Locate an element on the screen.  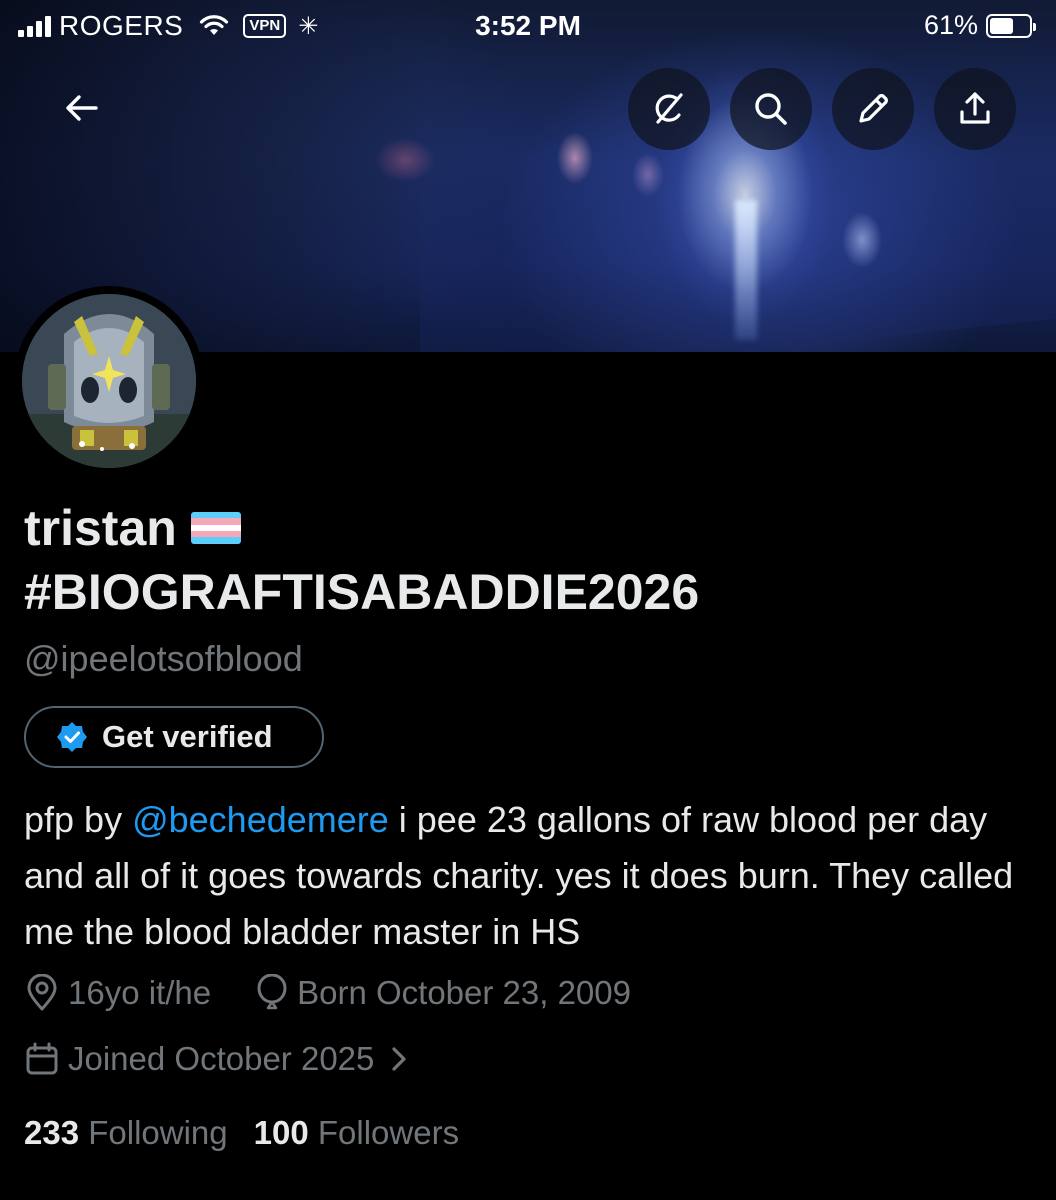
get-verified-button: Get verified is located at coordinates (174, 737).